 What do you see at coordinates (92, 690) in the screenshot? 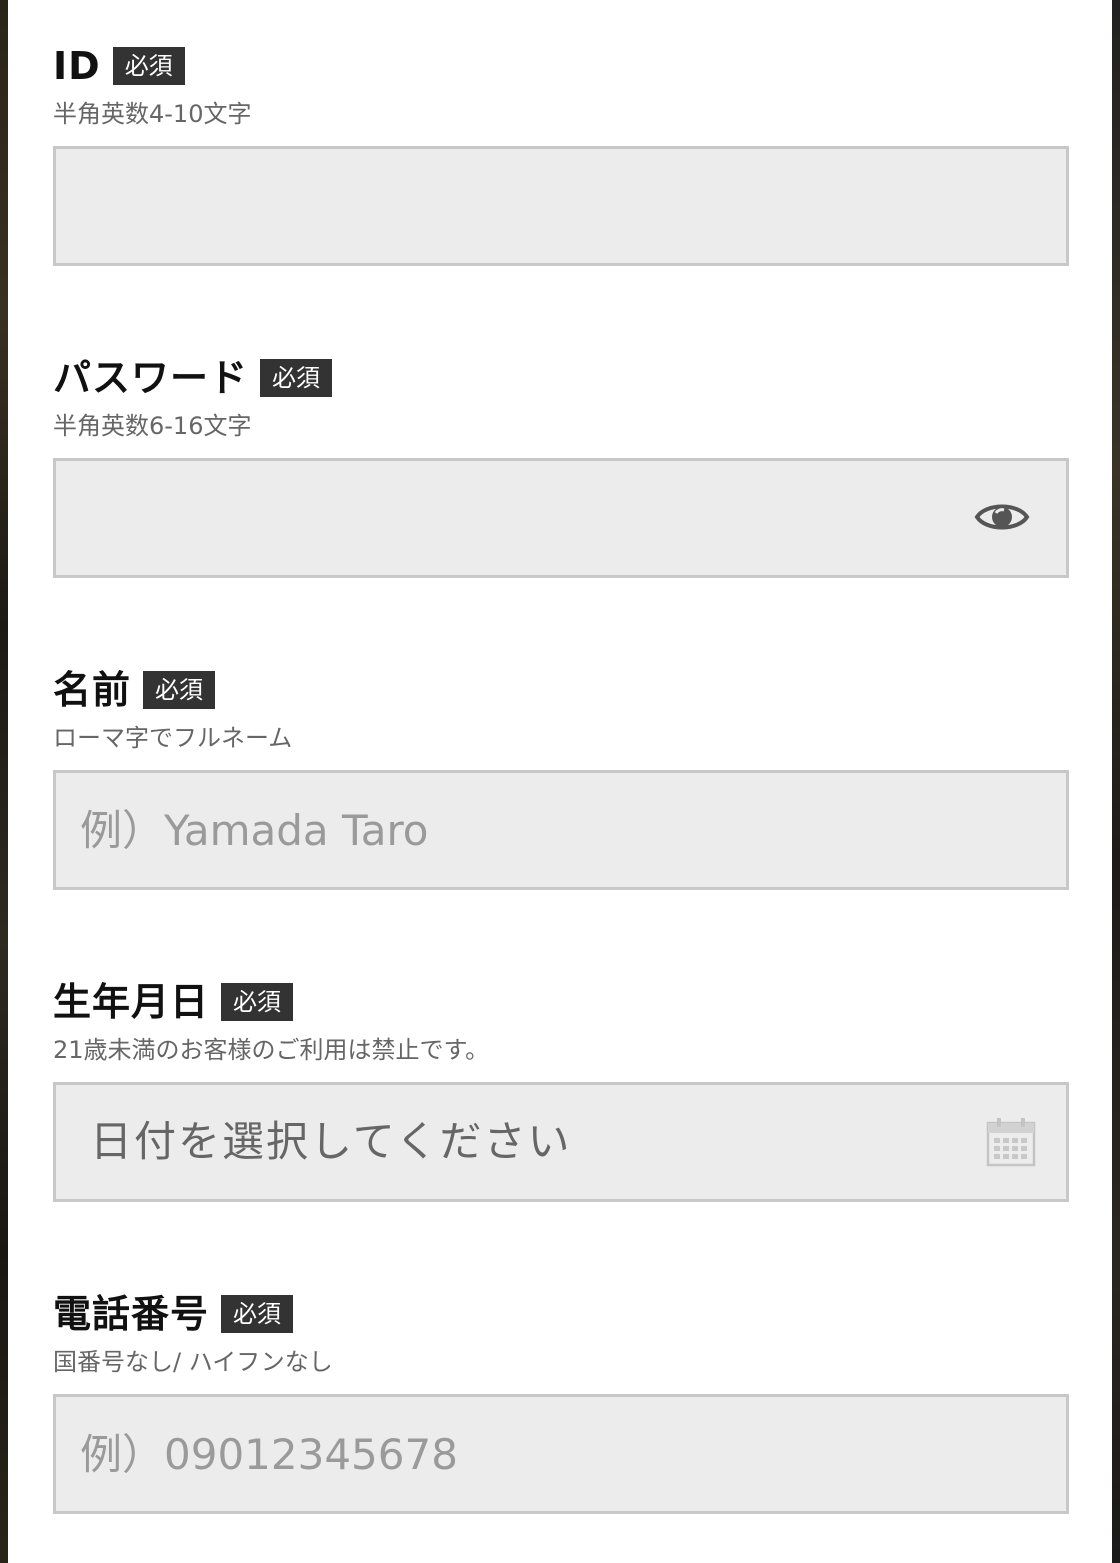
I see `name-label: 名前` at bounding box center [92, 690].